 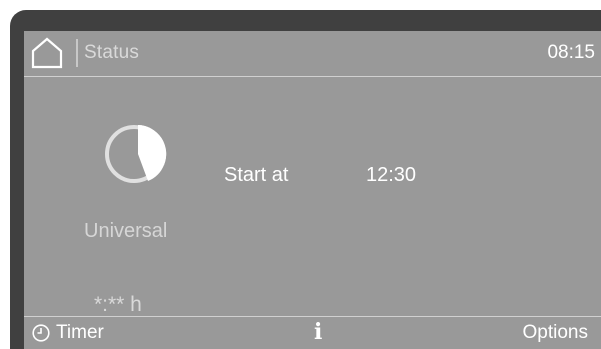 What do you see at coordinates (256, 175) in the screenshot?
I see `start-label: Start at` at bounding box center [256, 175].